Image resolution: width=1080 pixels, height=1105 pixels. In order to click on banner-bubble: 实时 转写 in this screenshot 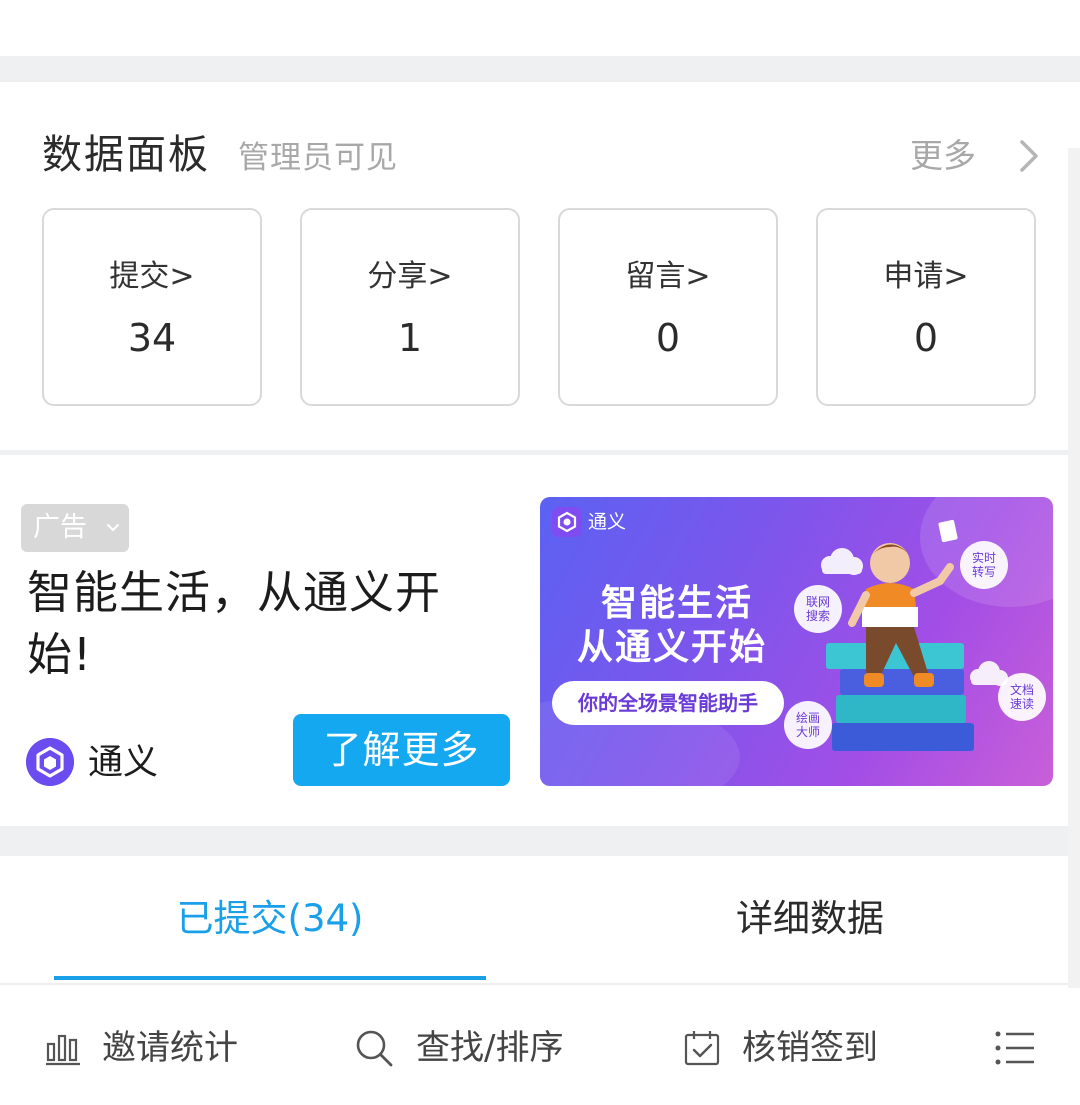, I will do `click(984, 565)`.